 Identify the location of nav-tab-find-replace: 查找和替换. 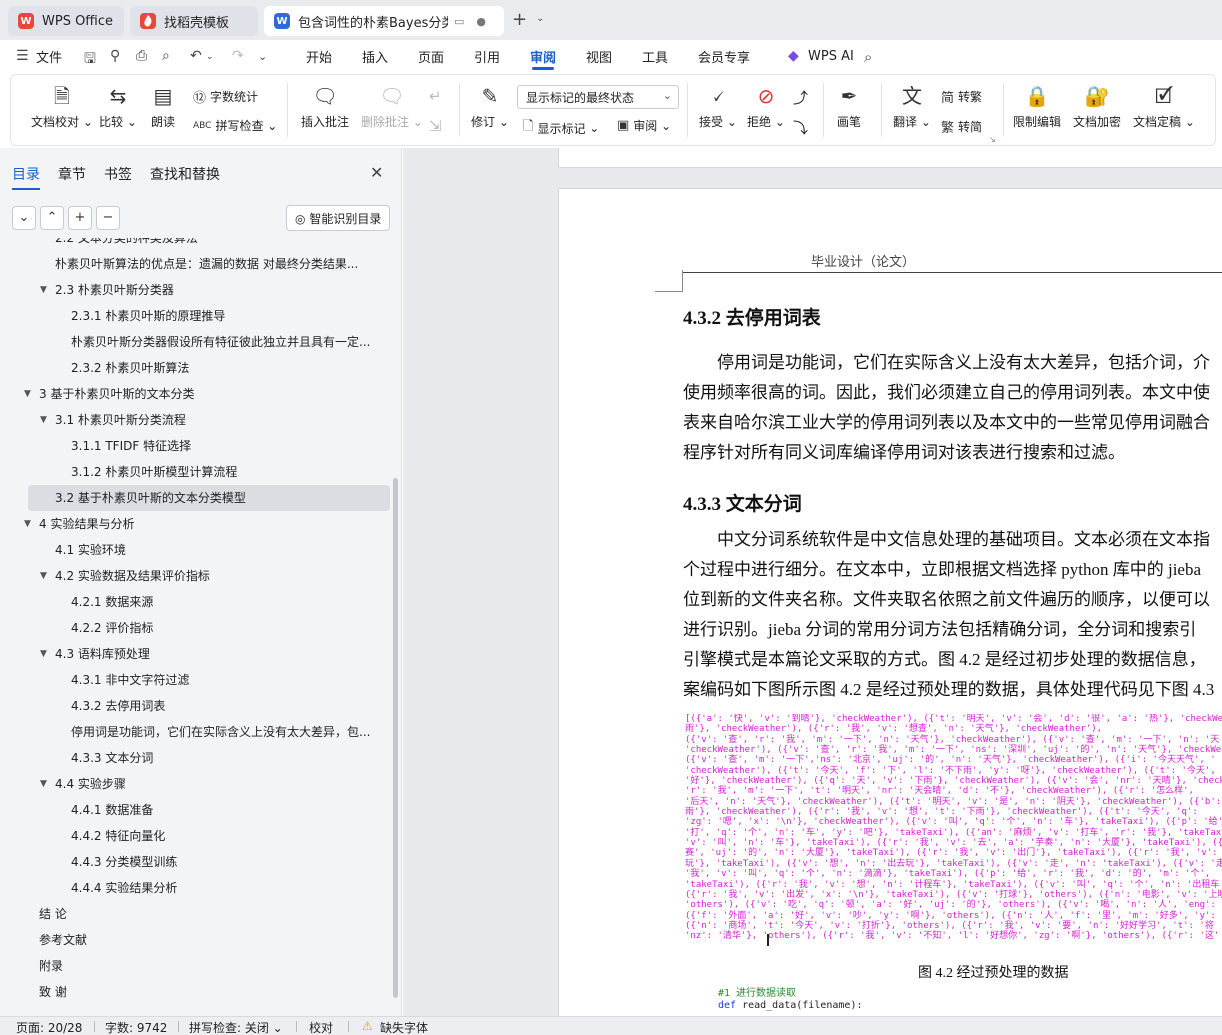
(185, 174).